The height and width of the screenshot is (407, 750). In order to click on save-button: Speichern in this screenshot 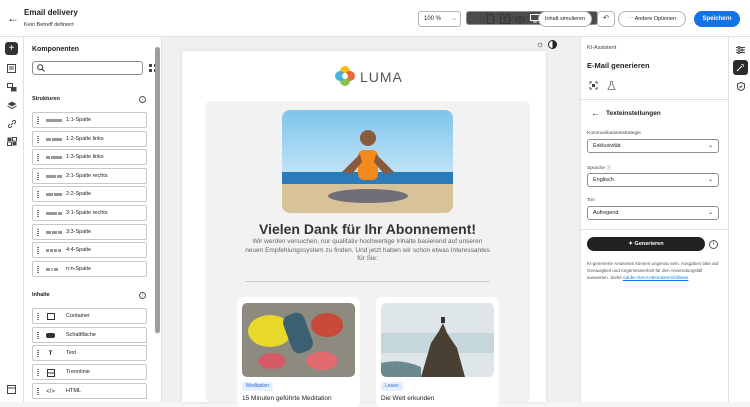, I will do `click(717, 19)`.